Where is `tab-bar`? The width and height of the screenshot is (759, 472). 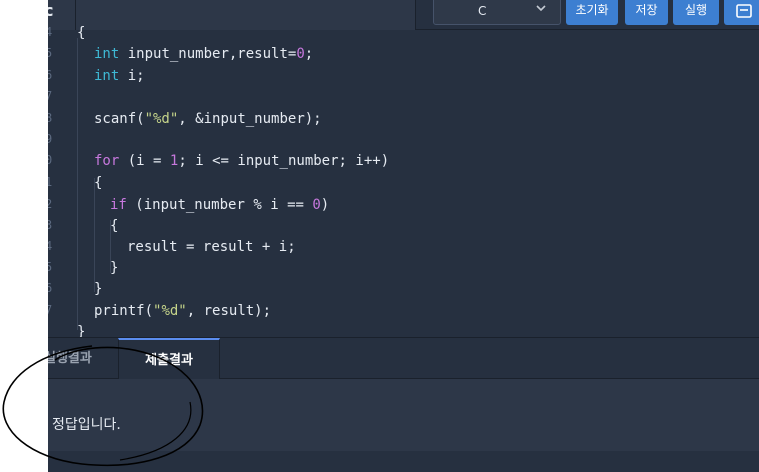
tab-bar is located at coordinates (246, 15).